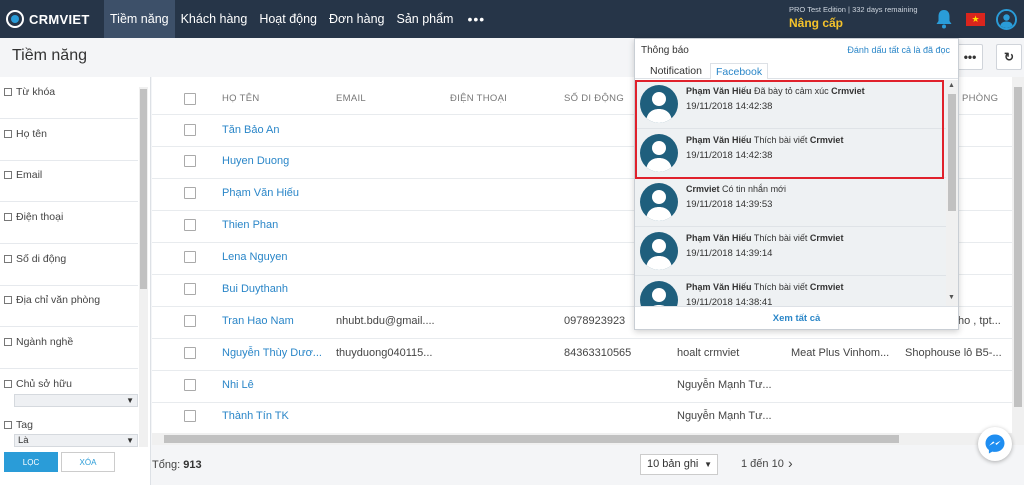 This screenshot has height=485, width=1024. I want to click on column-header-office: PHÒNG, so click(980, 98).